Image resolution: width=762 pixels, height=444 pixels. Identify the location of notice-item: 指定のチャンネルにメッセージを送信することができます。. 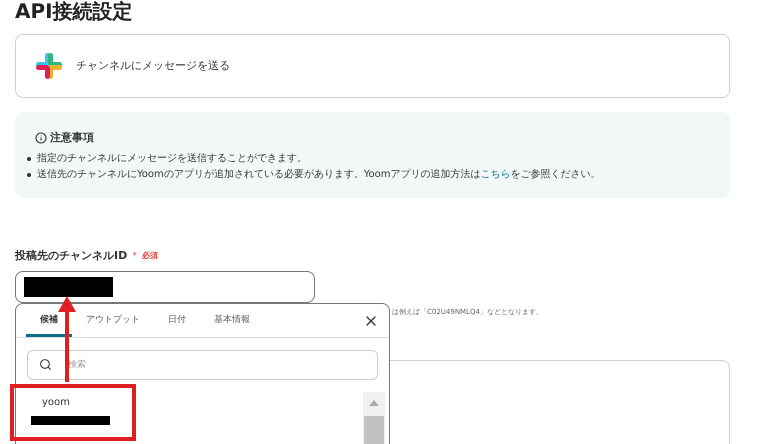
(172, 159).